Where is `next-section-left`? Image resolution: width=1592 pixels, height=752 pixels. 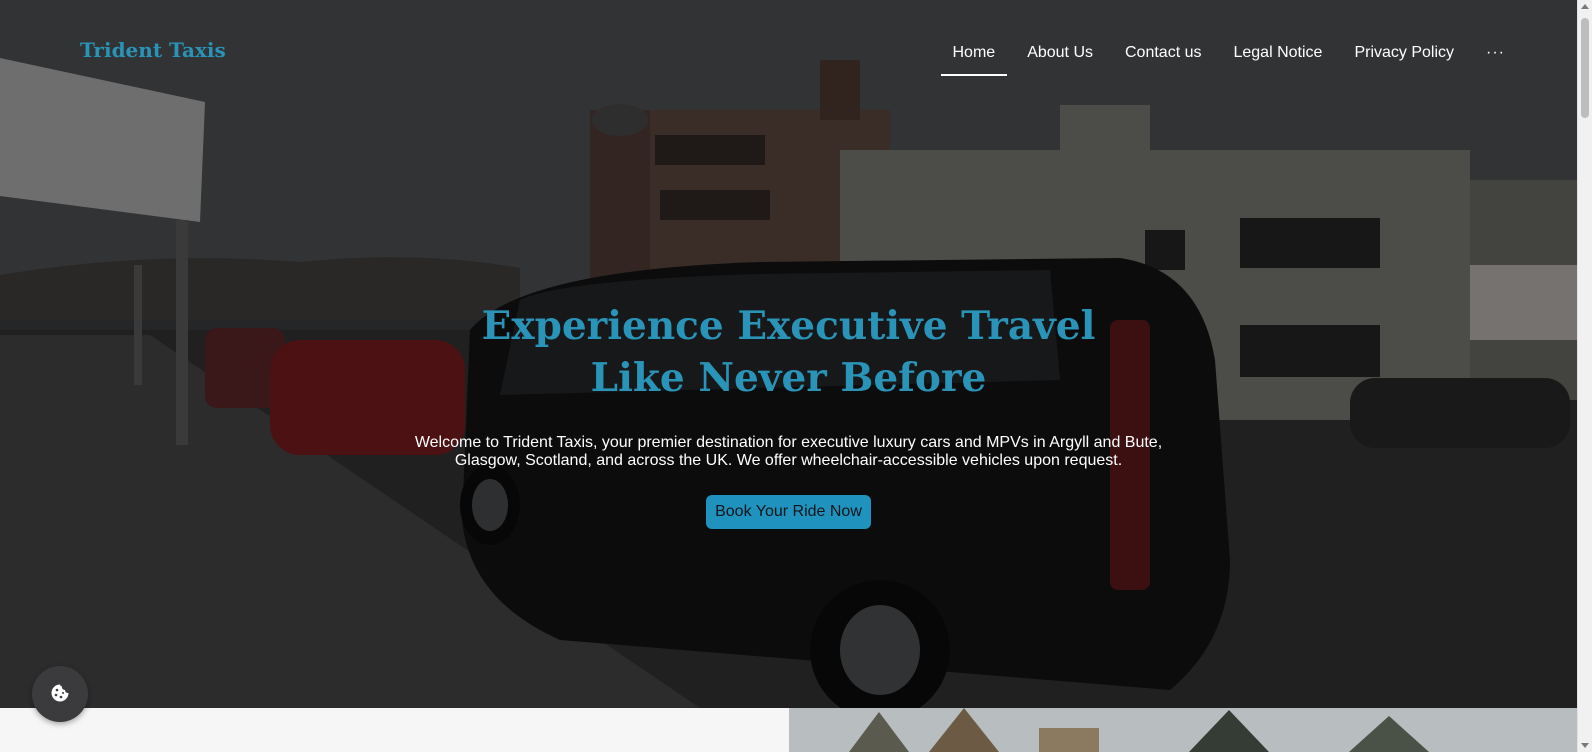 next-section-left is located at coordinates (394, 730).